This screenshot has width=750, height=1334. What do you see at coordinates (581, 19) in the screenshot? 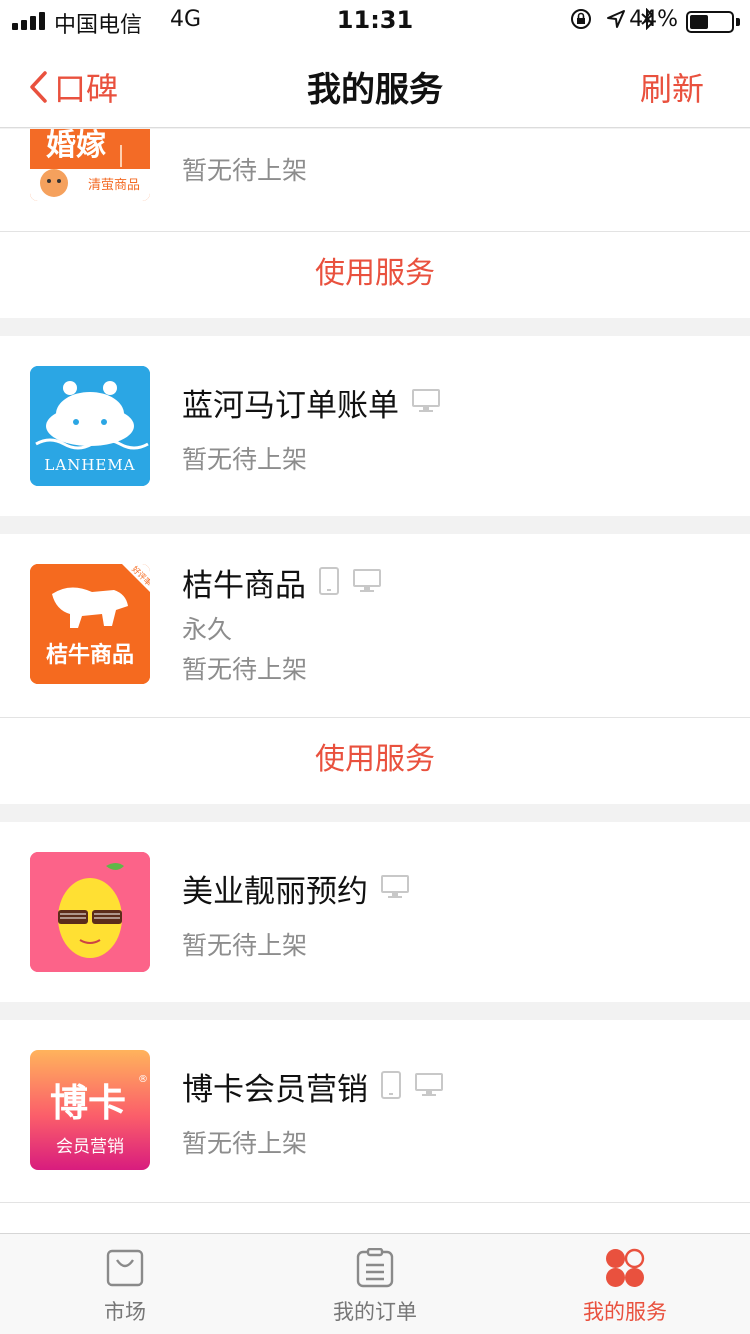
I see `rotation-lock-icon` at bounding box center [581, 19].